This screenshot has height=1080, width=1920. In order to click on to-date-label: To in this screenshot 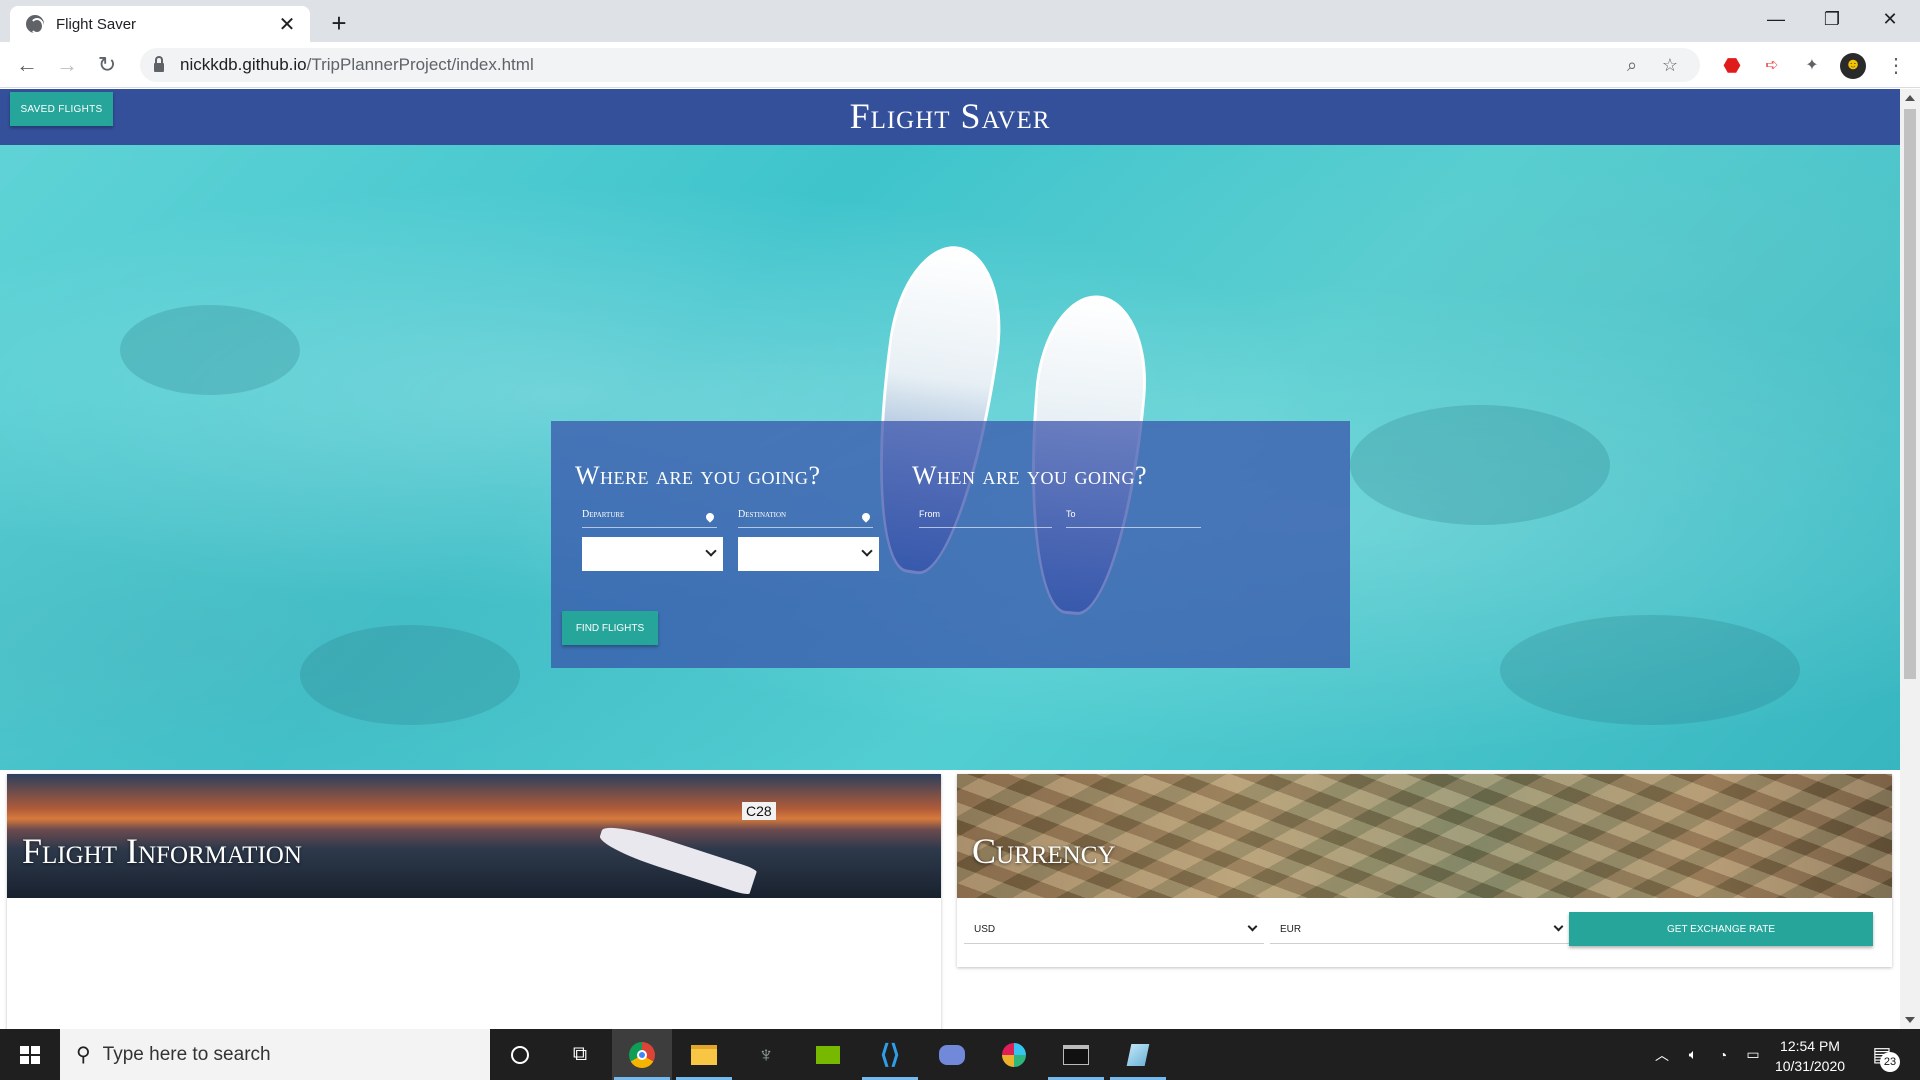, I will do `click(1071, 514)`.